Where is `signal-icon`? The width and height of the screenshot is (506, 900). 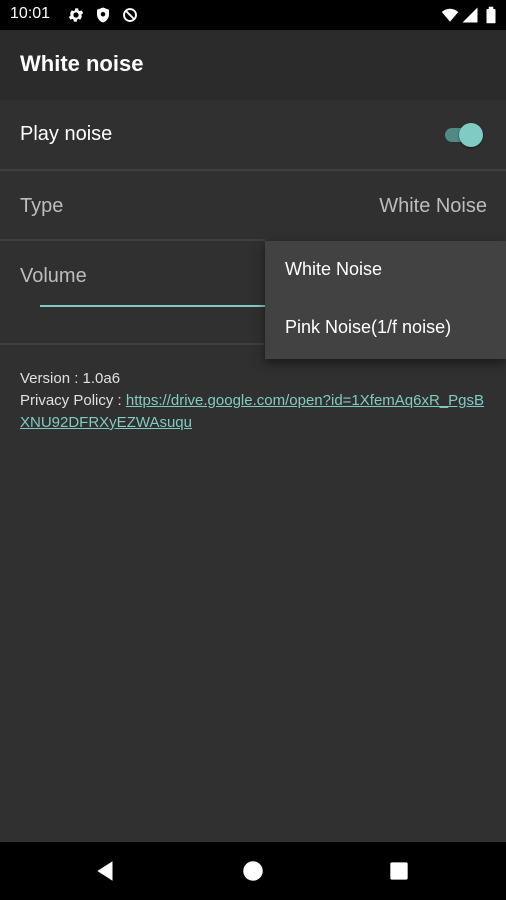
signal-icon is located at coordinates (470, 15).